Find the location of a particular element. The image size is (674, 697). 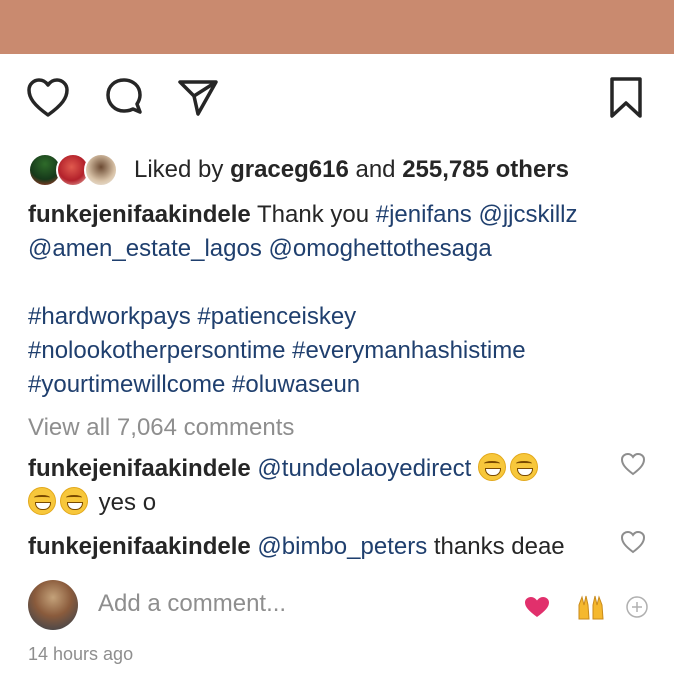

raised-hands-icon is located at coordinates (591, 607).